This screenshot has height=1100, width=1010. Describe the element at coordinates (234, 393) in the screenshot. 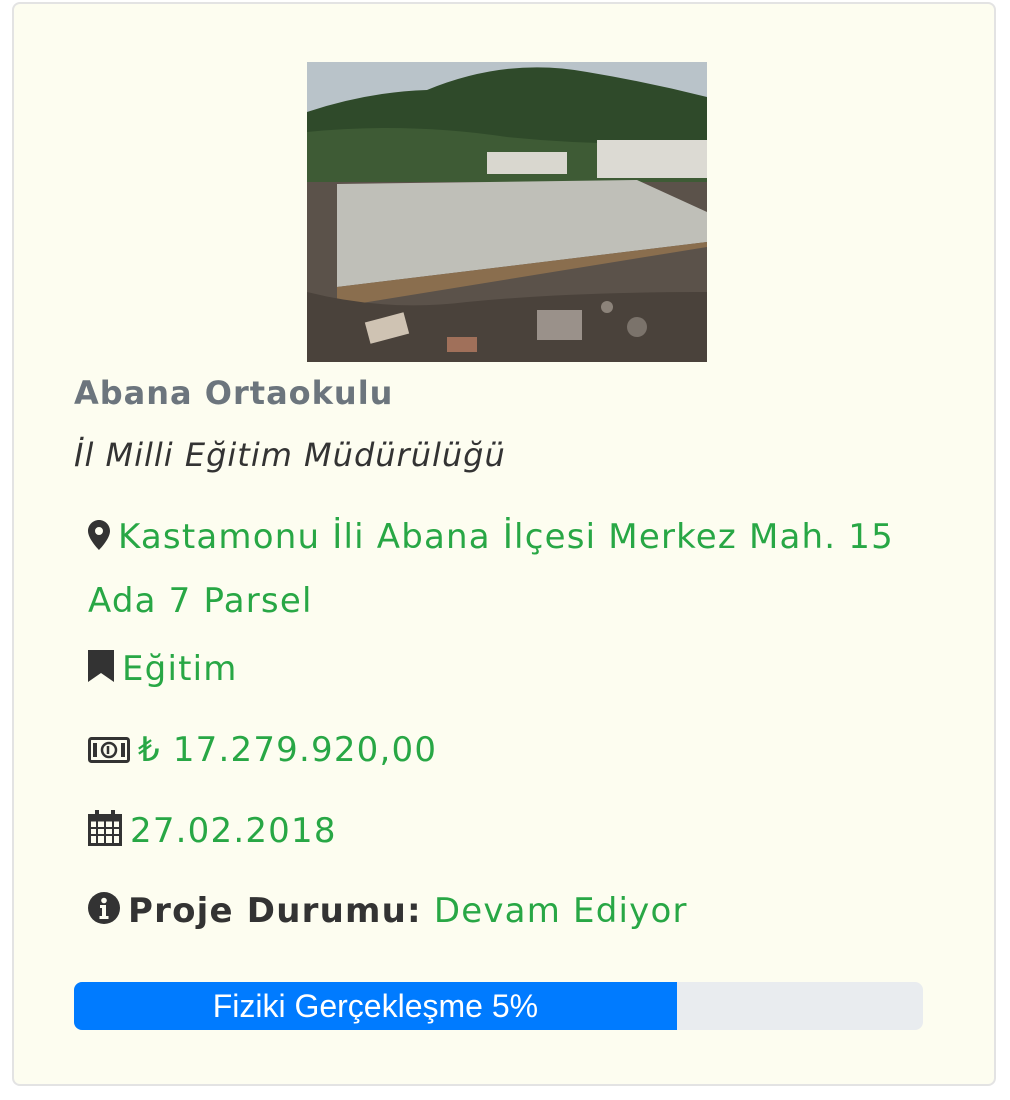

I see `project-title: Abana Ortaokulu` at that location.